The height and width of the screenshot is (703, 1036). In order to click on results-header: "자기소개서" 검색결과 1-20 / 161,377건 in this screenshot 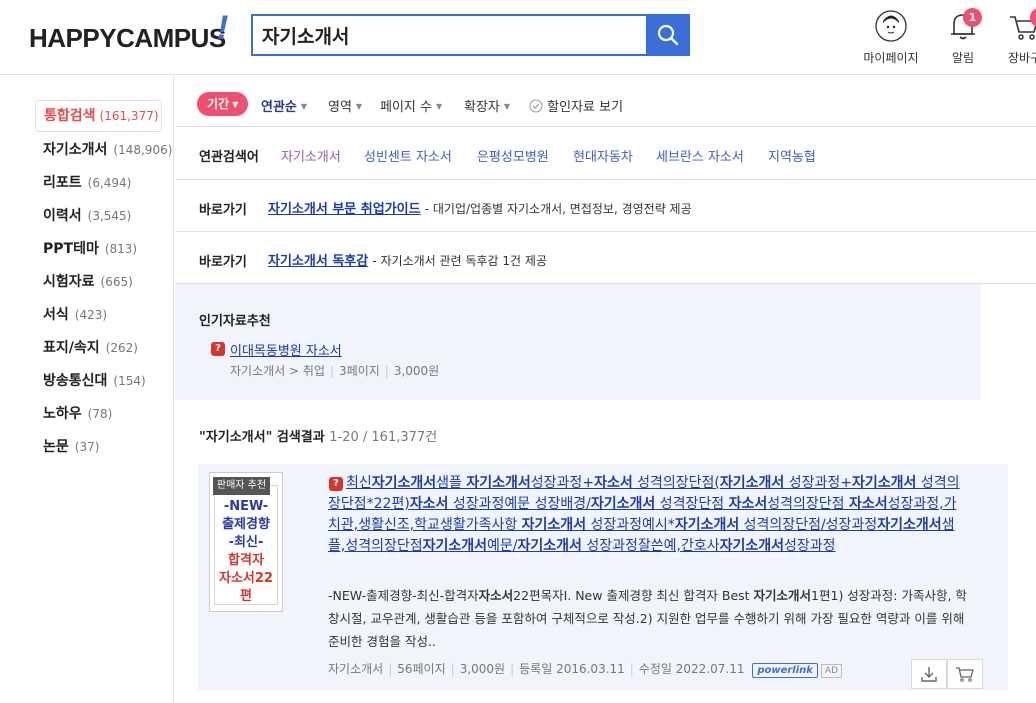, I will do `click(318, 435)`.